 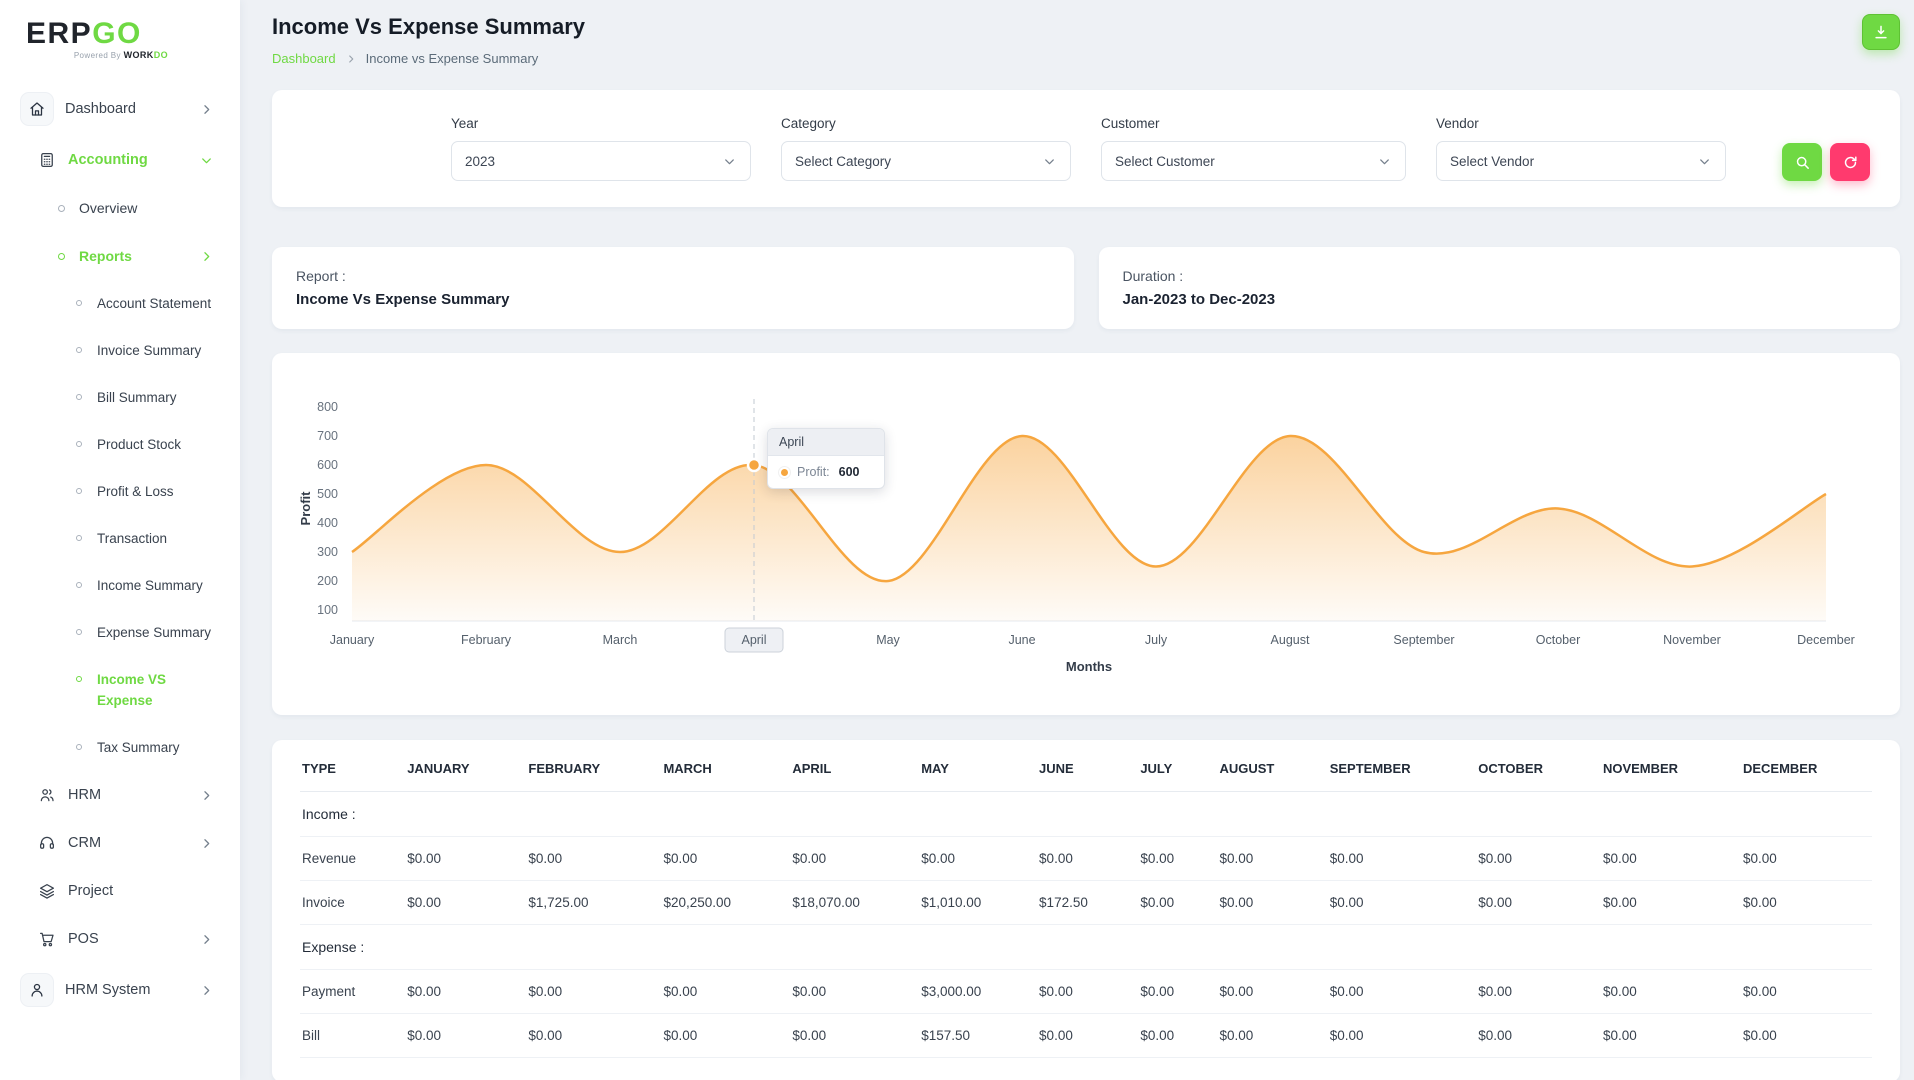 I want to click on logo-tagline: Powered By WORKDO, so click(x=97, y=55).